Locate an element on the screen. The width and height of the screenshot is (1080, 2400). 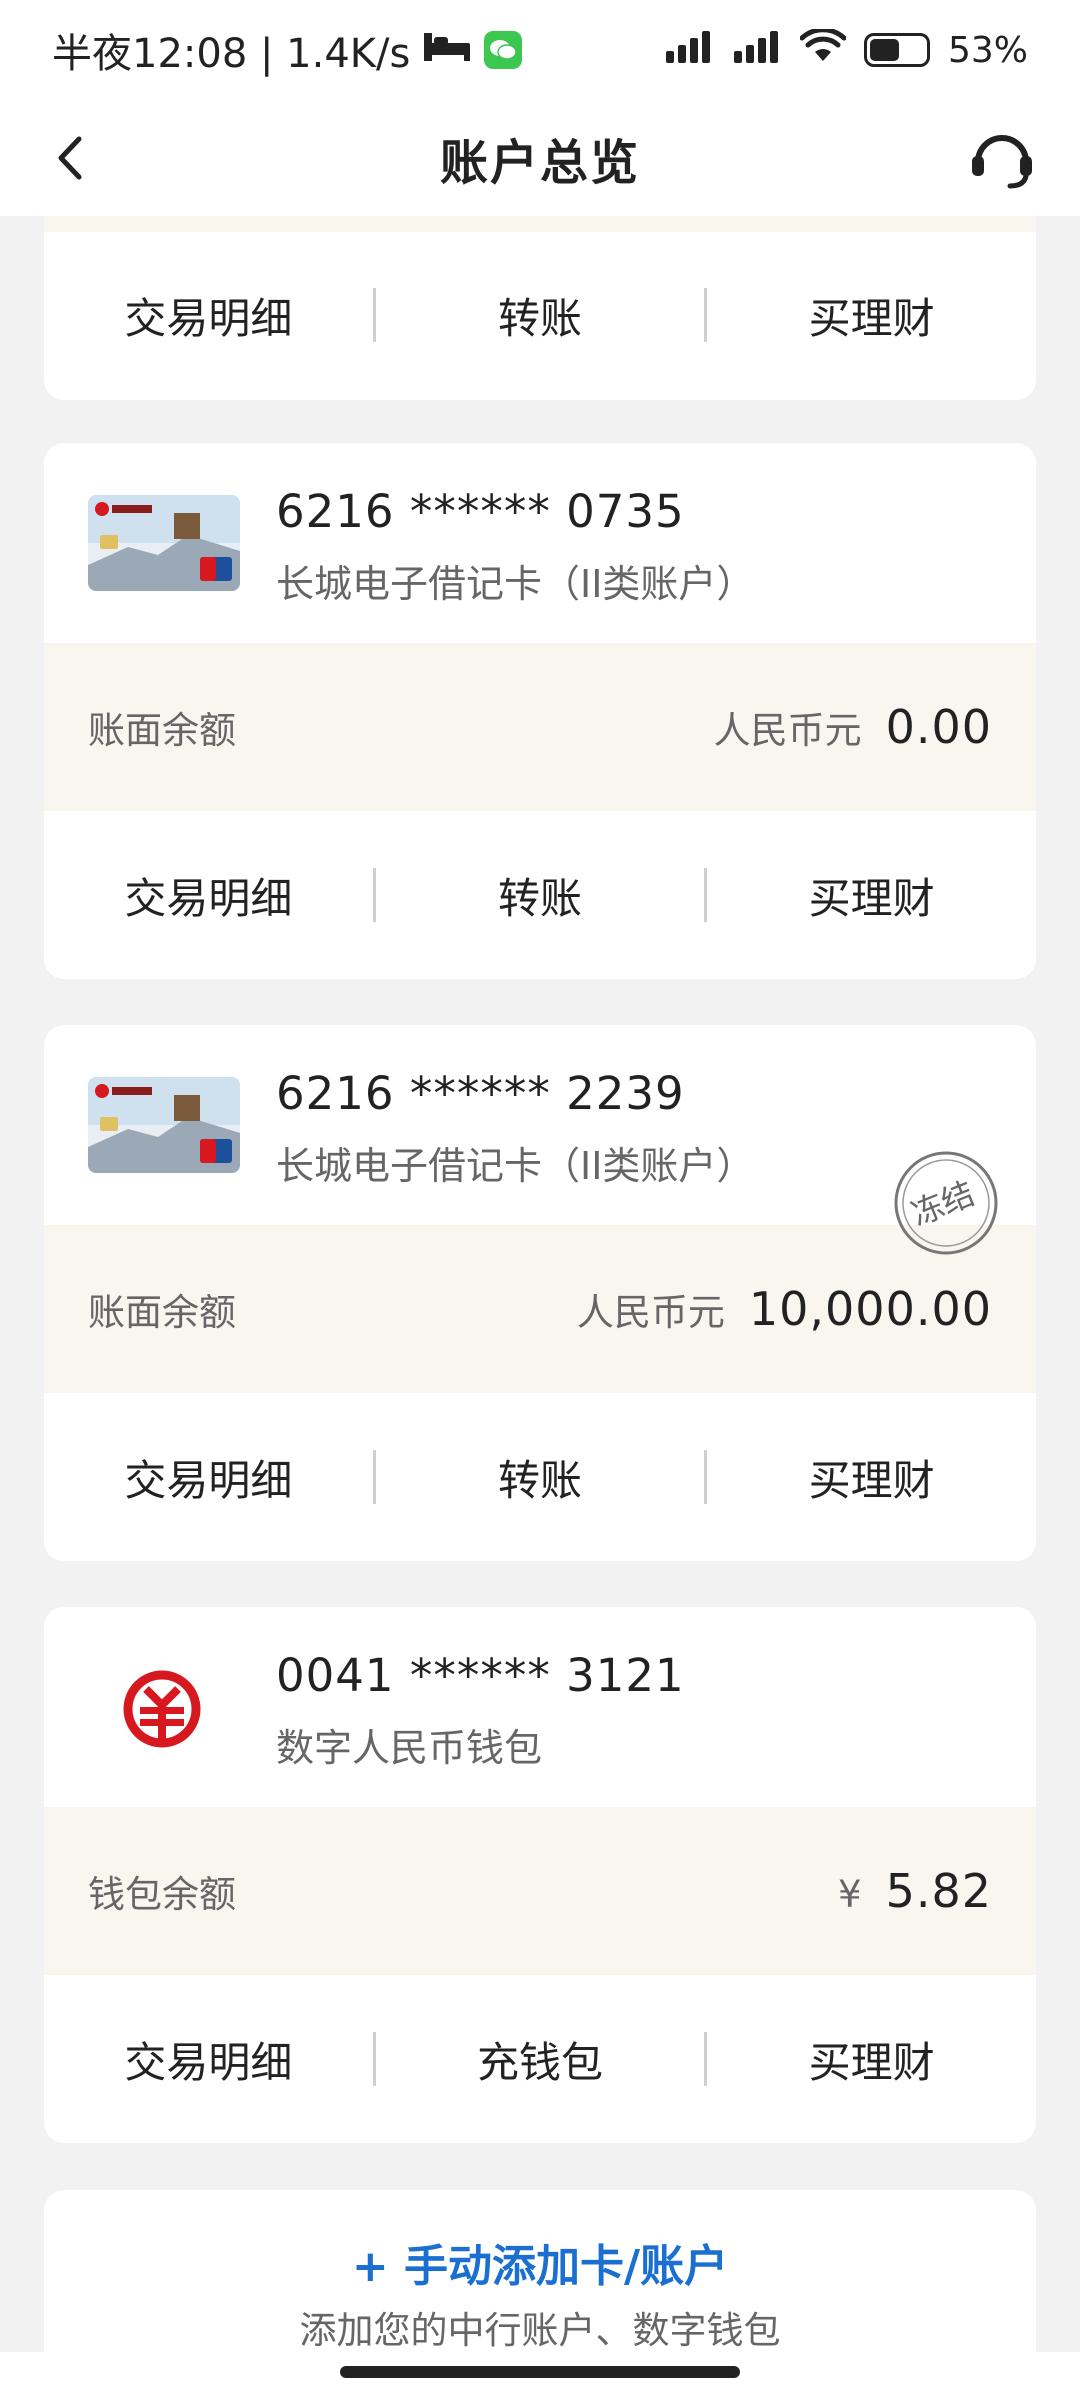
wallet-number: 0041 ****** 3121 is located at coordinates (480, 1675).